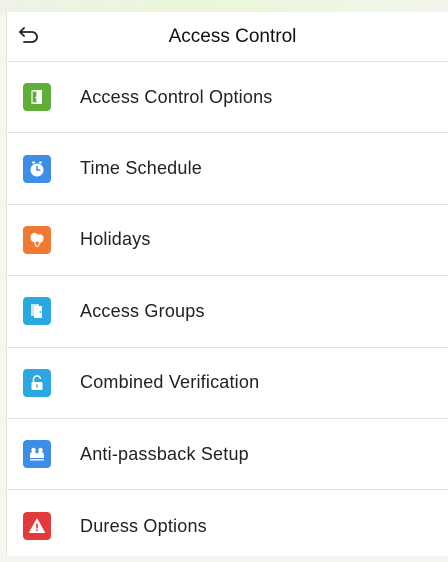  What do you see at coordinates (37, 526) in the screenshot?
I see `warning-icon` at bounding box center [37, 526].